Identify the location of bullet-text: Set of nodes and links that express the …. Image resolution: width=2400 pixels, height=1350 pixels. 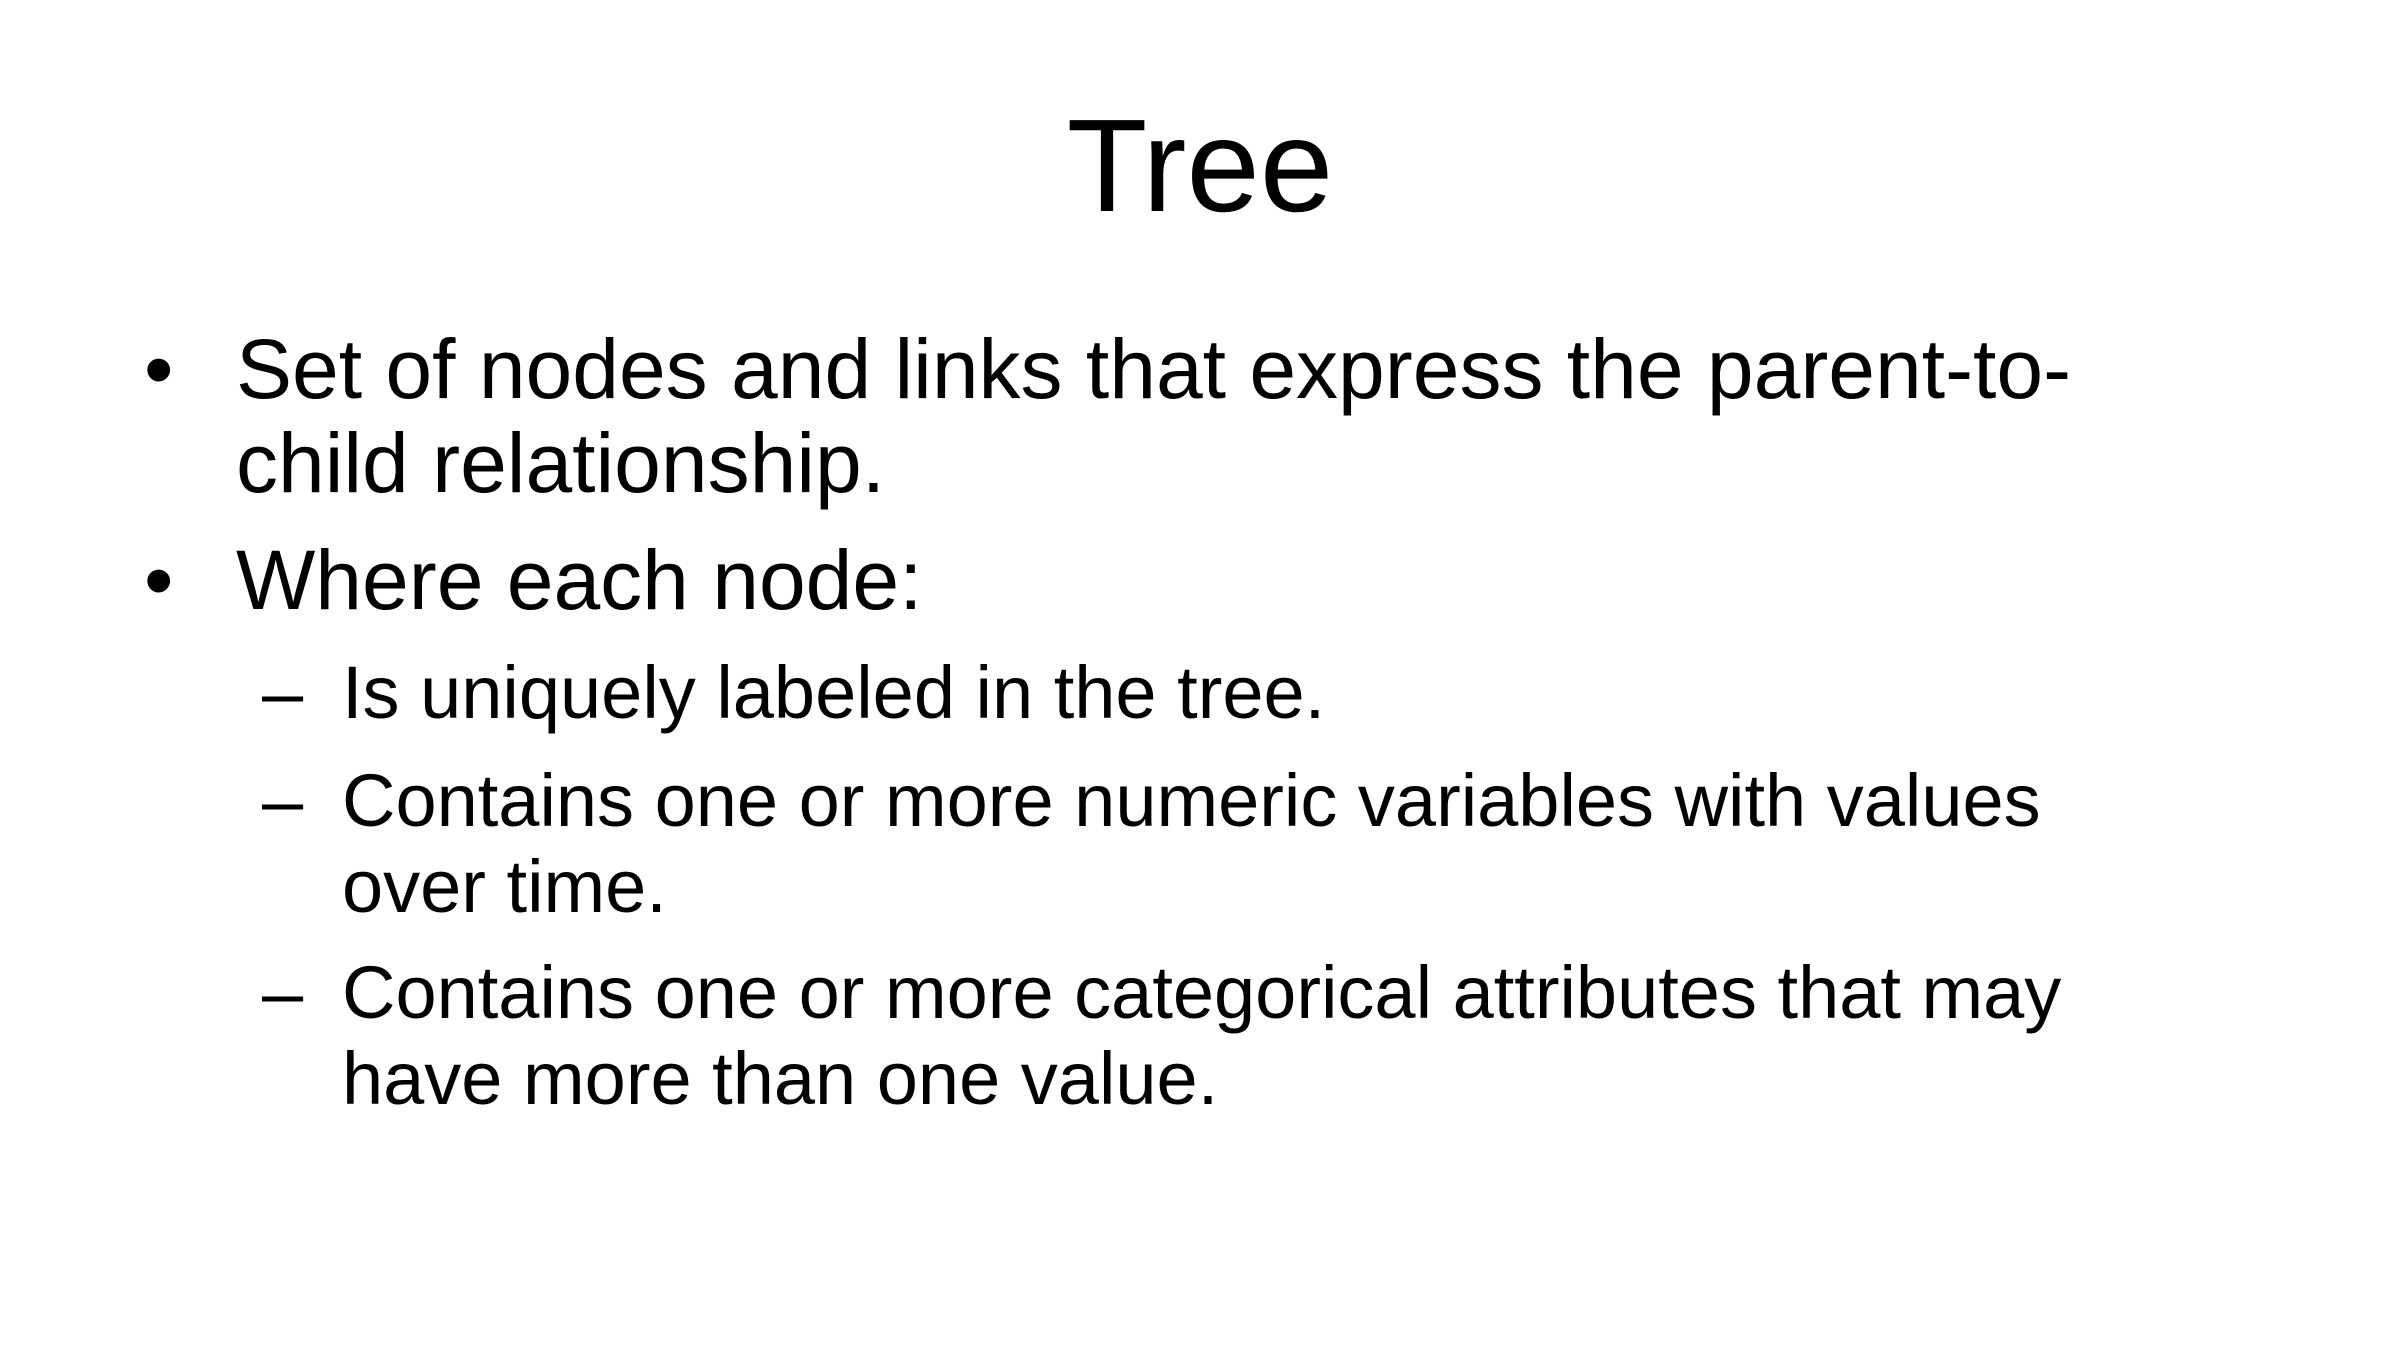
(1154, 416).